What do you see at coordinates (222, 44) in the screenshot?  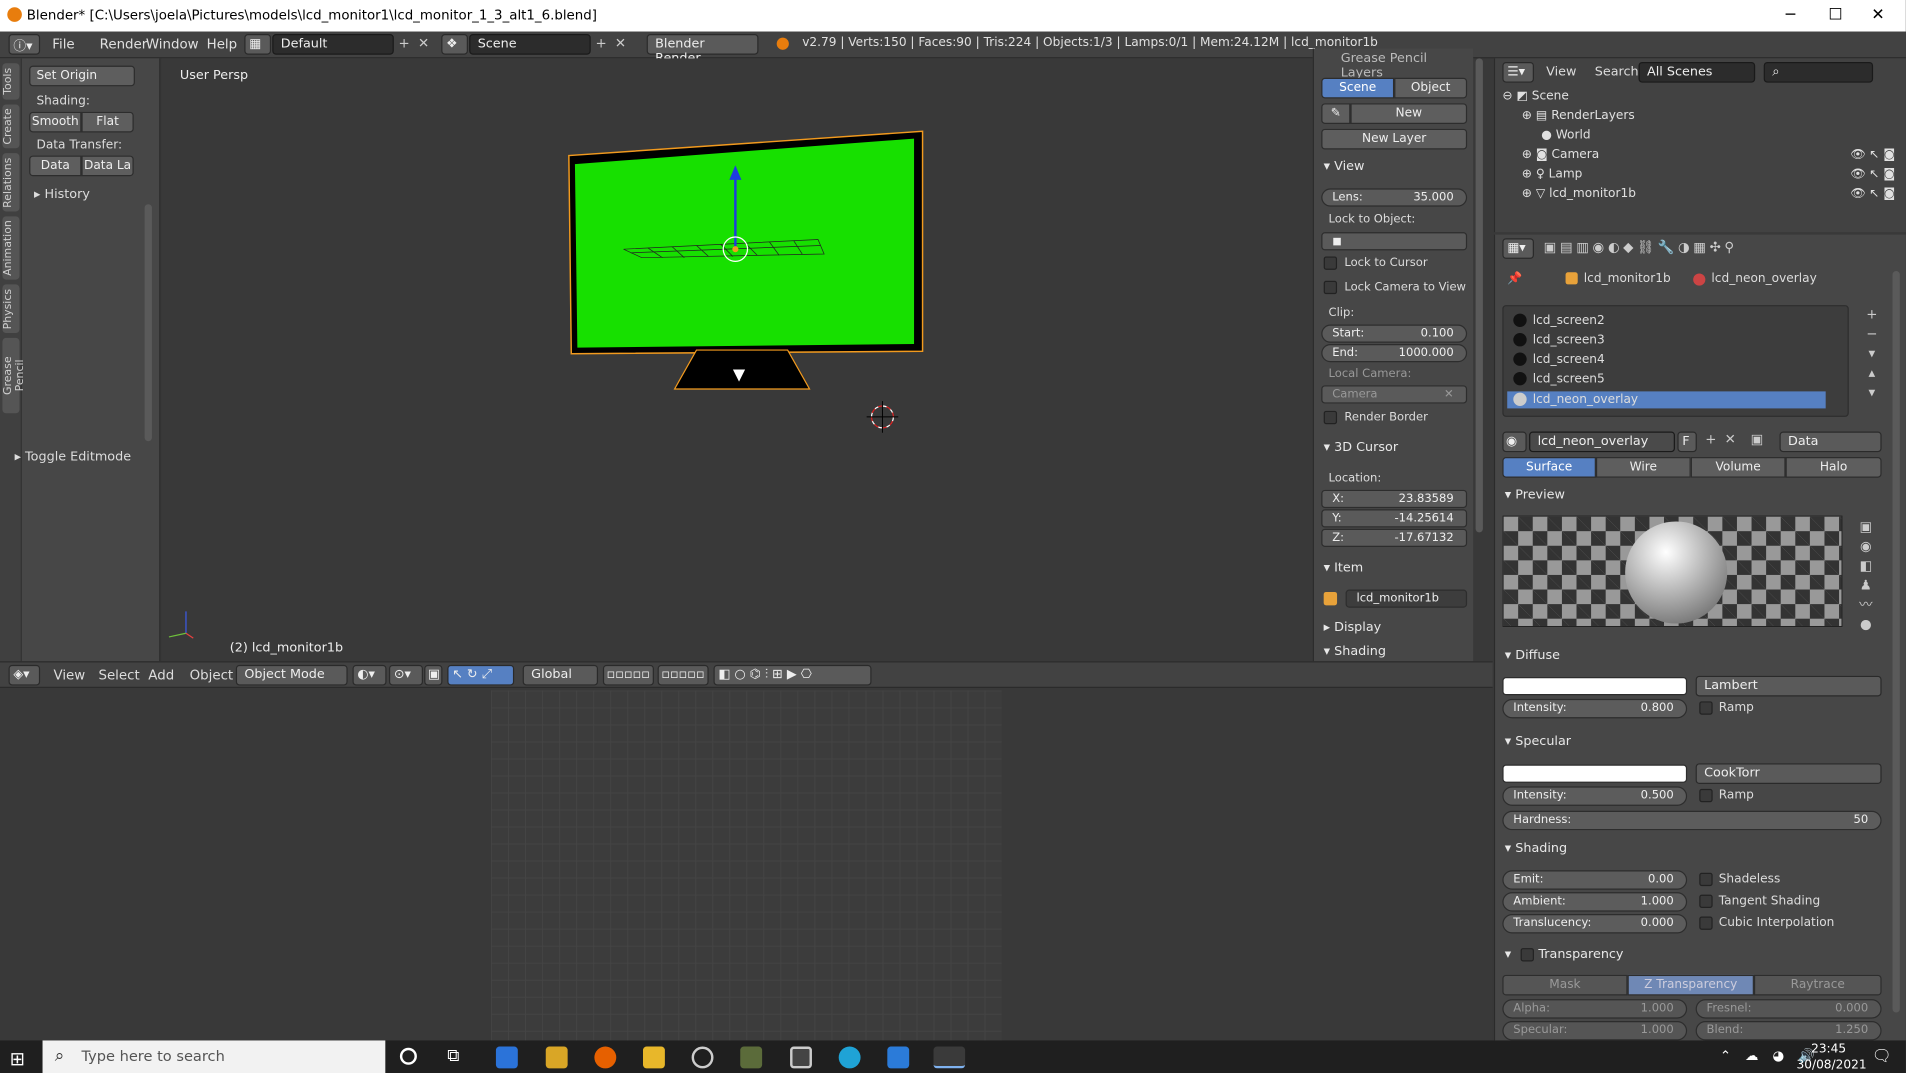 I see `menu-help: Help` at bounding box center [222, 44].